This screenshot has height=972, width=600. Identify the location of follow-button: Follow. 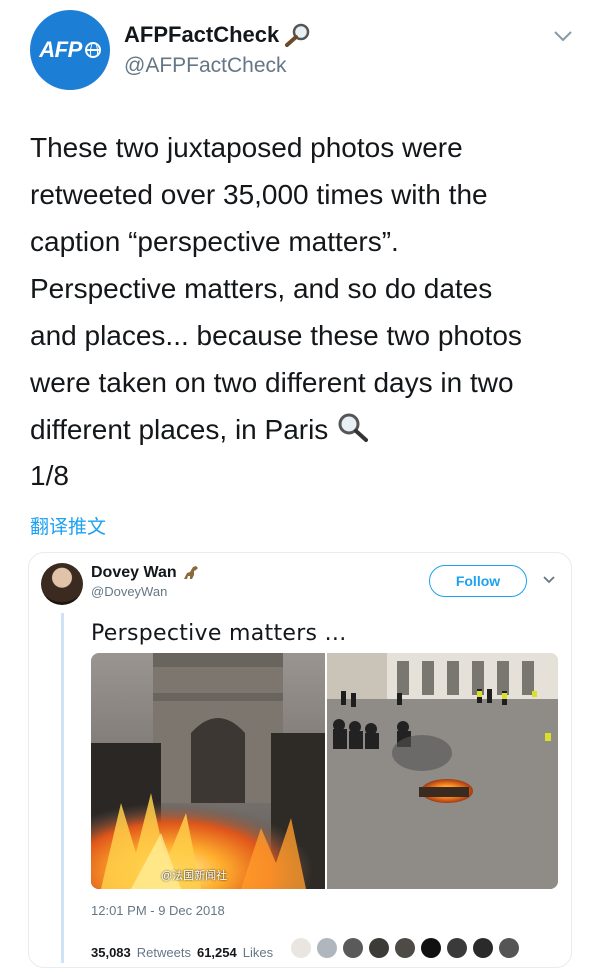
(478, 581).